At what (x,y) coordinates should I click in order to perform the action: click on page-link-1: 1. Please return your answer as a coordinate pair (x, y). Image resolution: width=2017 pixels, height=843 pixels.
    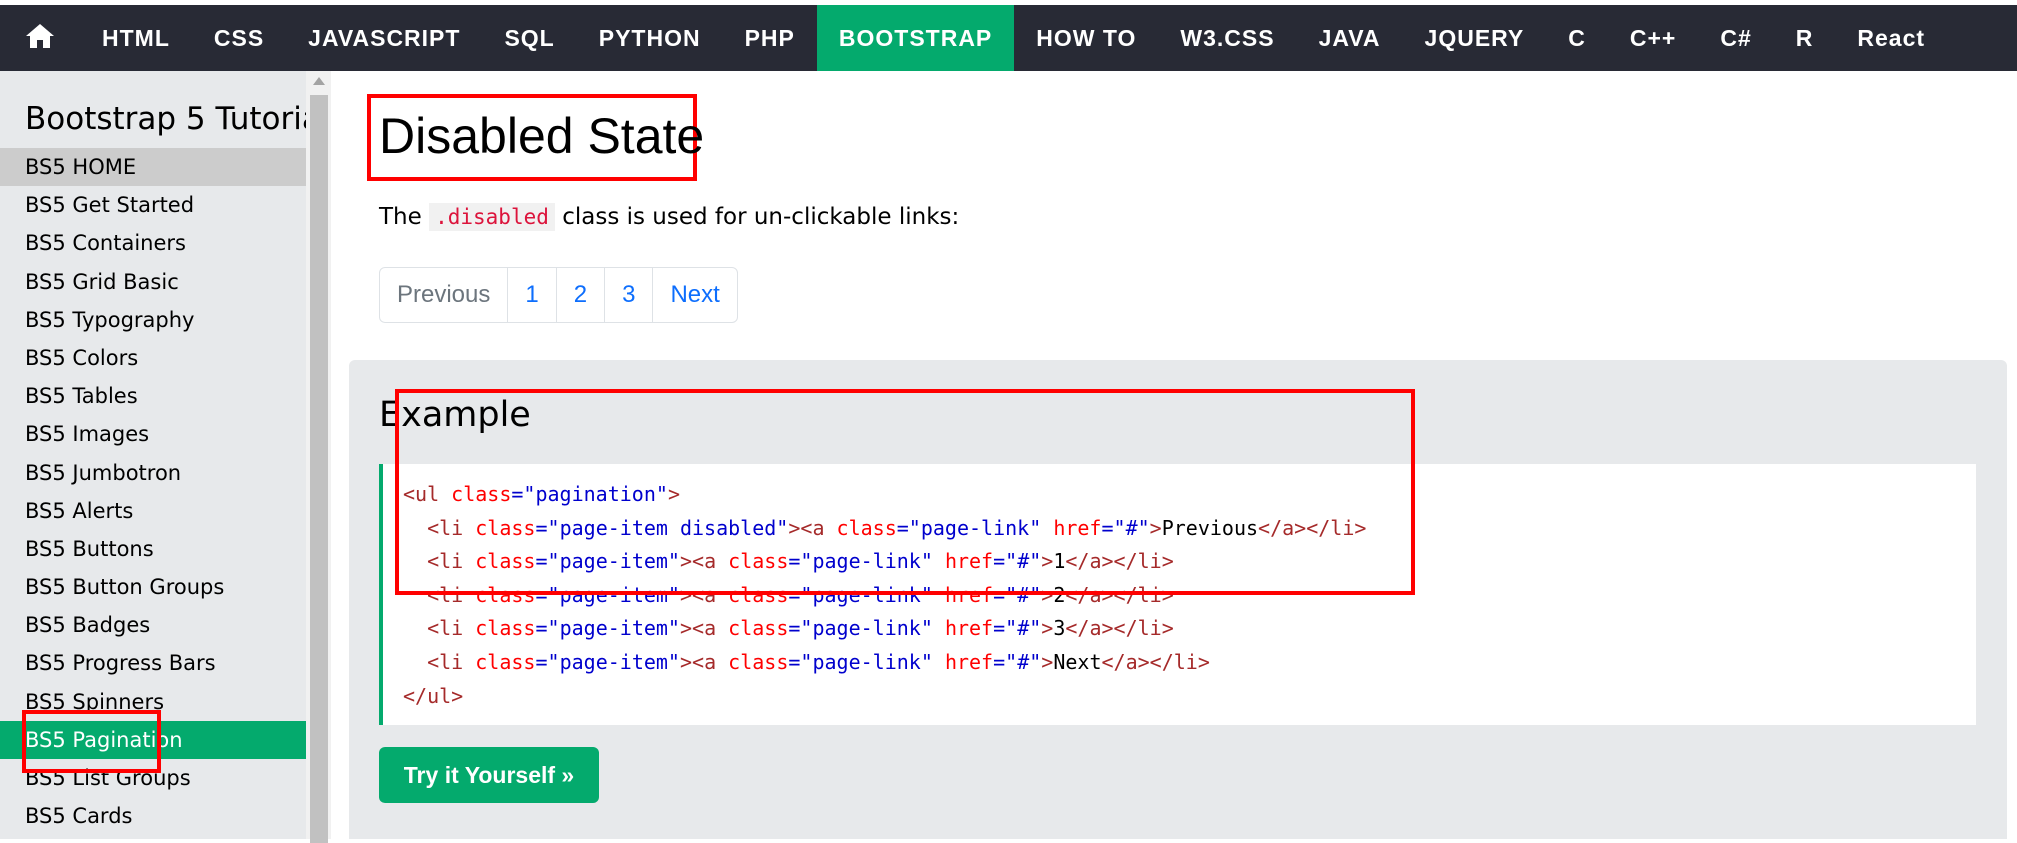
    Looking at the image, I should click on (531, 295).